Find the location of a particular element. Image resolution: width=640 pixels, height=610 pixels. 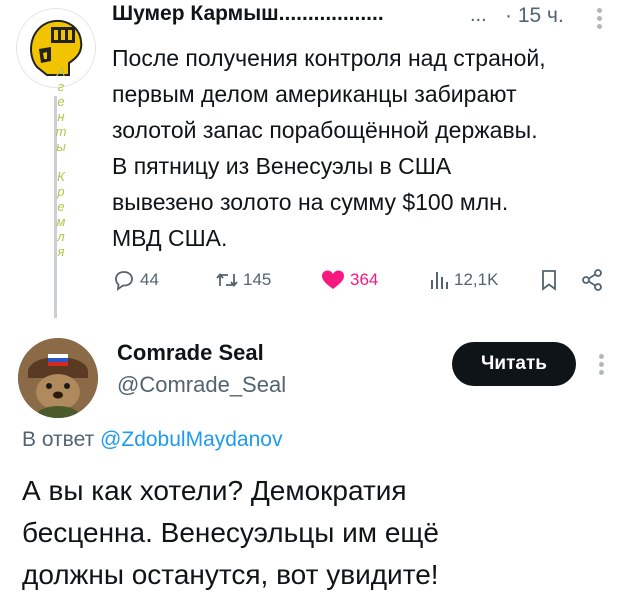

vertical-label-letter: м is located at coordinates (61, 221).